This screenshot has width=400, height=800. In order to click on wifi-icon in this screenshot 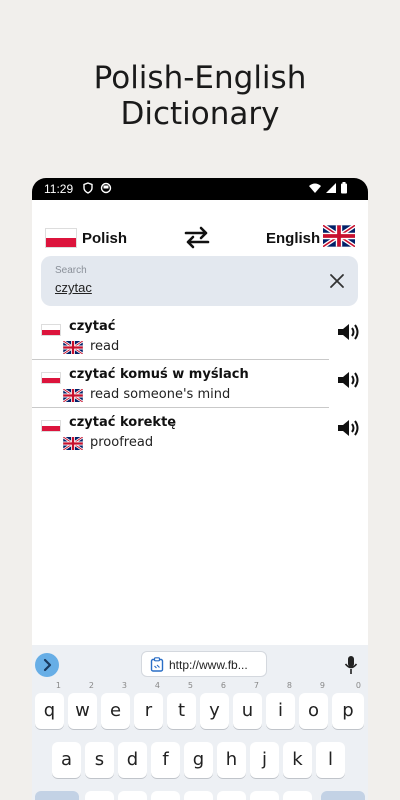, I will do `click(315, 188)`.